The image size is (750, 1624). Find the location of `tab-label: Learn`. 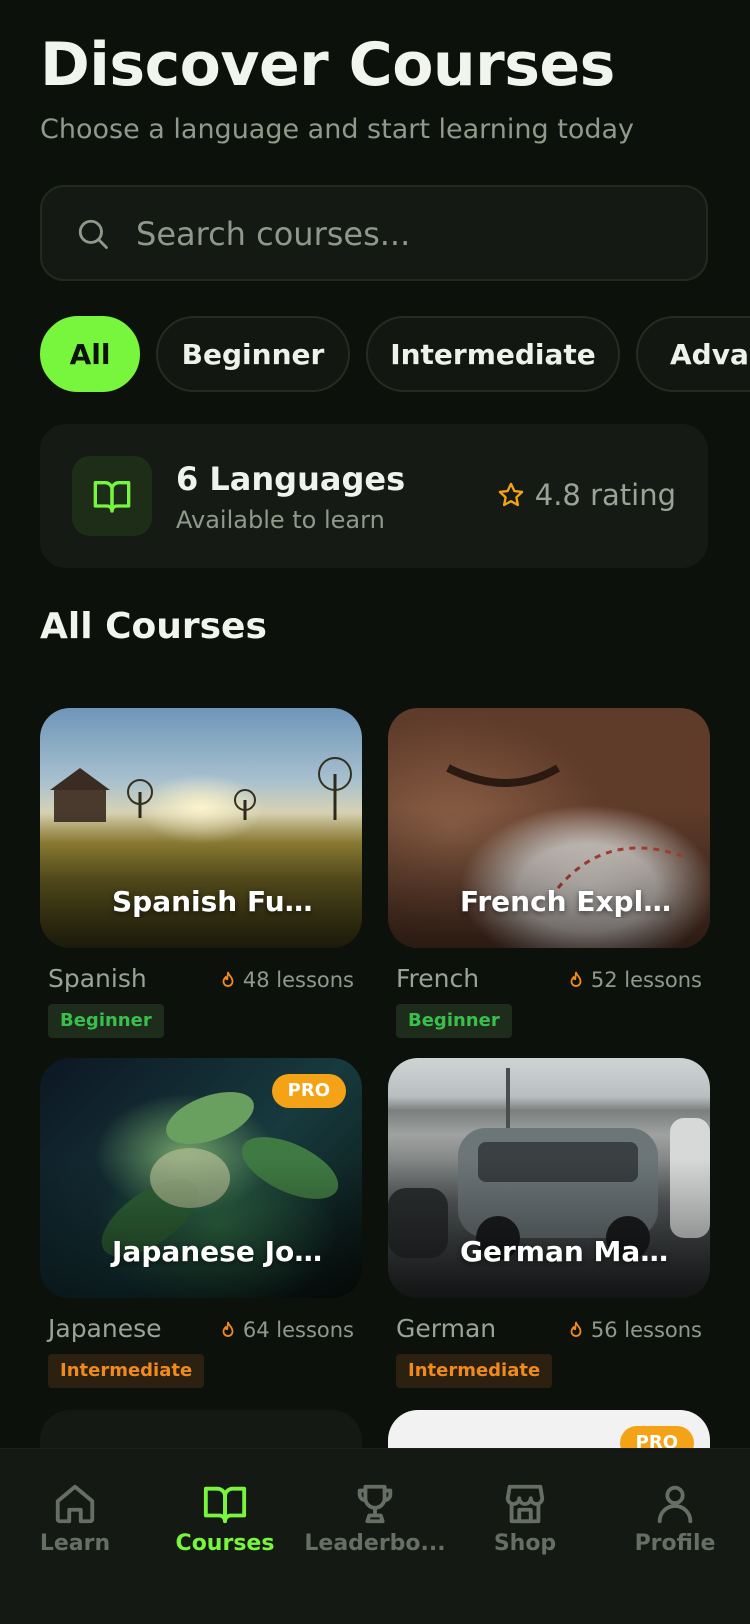

tab-label: Learn is located at coordinates (75, 1543).